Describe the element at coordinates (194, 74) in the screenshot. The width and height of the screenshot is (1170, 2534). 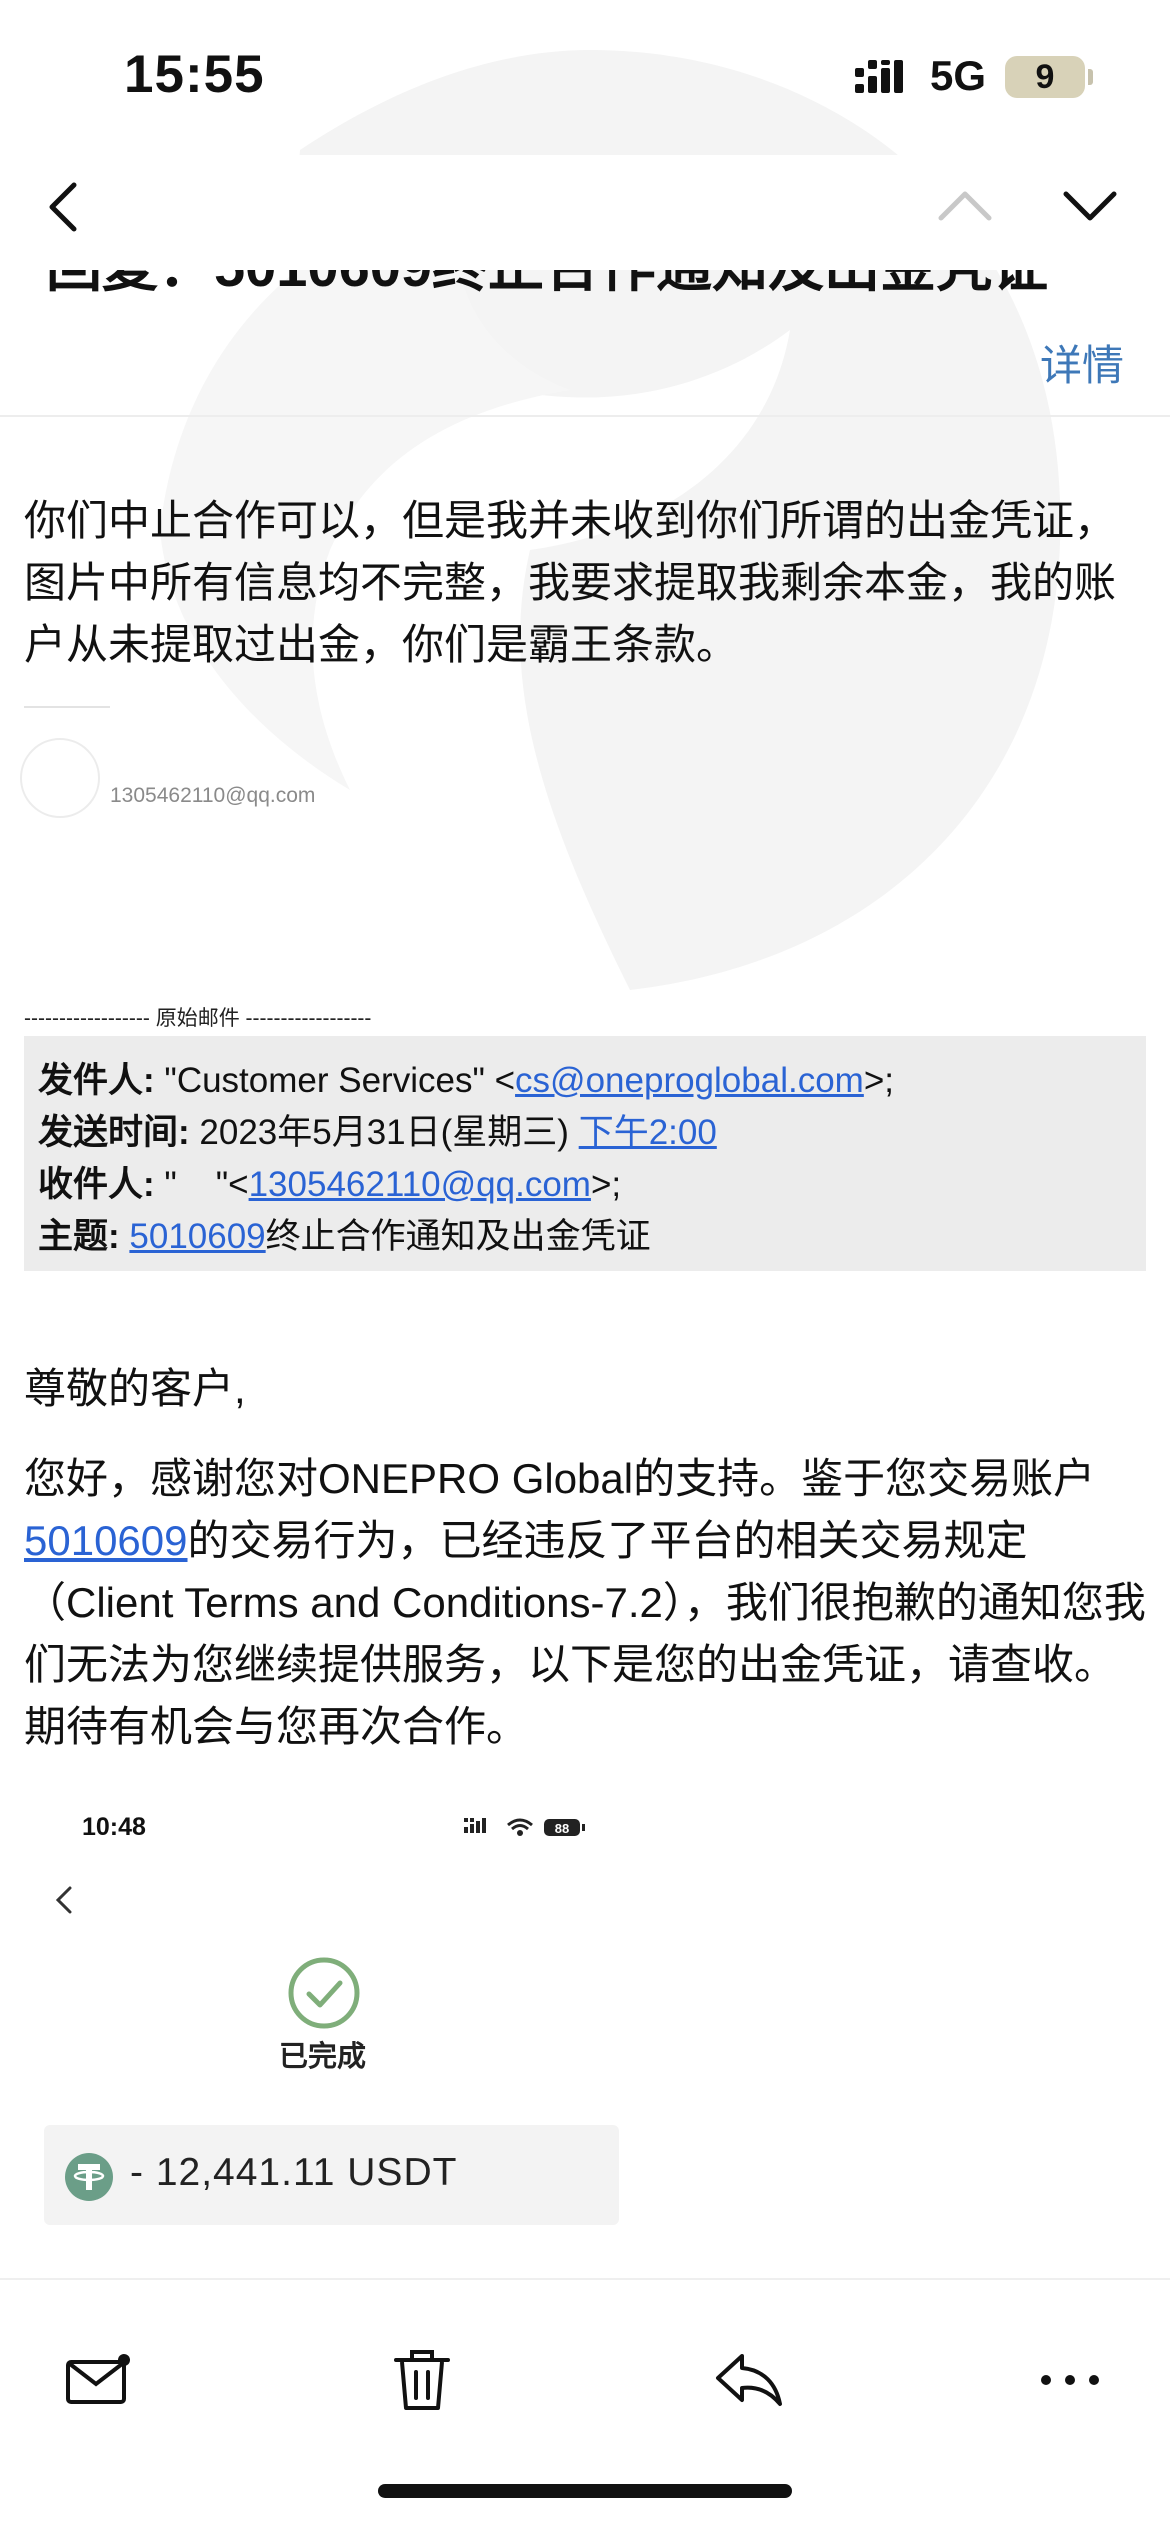
I see `status-time: 15:55` at that location.